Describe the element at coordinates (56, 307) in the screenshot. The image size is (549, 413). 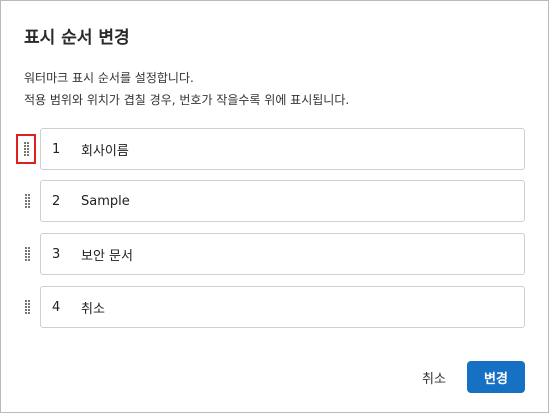
I see `item-number: 4` at that location.